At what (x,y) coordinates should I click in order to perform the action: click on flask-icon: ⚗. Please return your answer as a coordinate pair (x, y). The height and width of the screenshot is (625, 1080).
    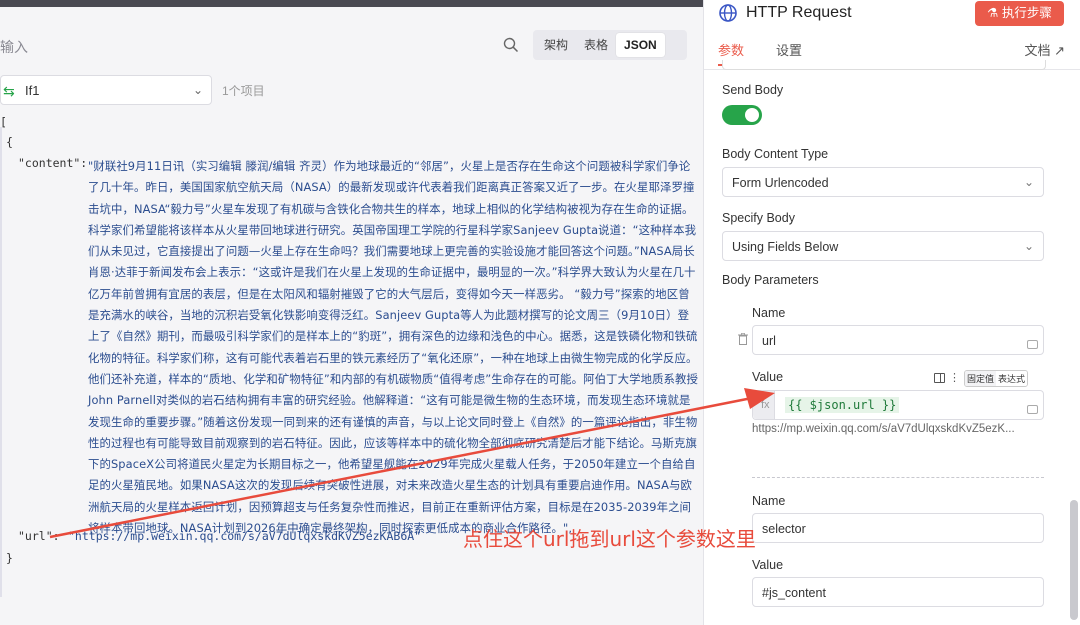
    Looking at the image, I should click on (994, 13).